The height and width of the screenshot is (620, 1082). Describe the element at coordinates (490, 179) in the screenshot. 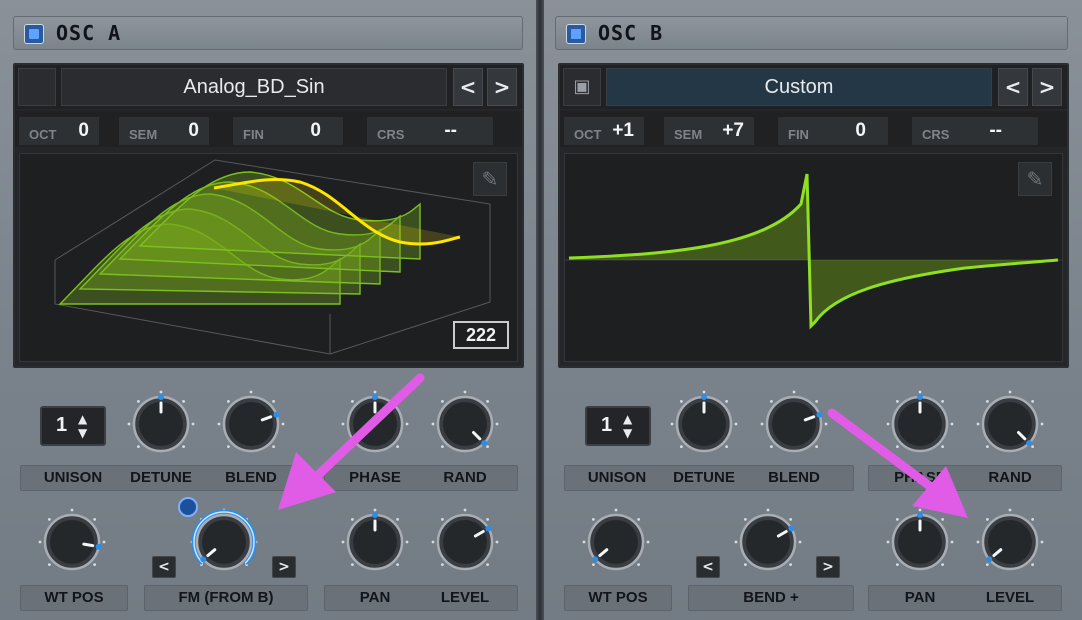

I see `osc-a-edit-icon: ✎` at that location.